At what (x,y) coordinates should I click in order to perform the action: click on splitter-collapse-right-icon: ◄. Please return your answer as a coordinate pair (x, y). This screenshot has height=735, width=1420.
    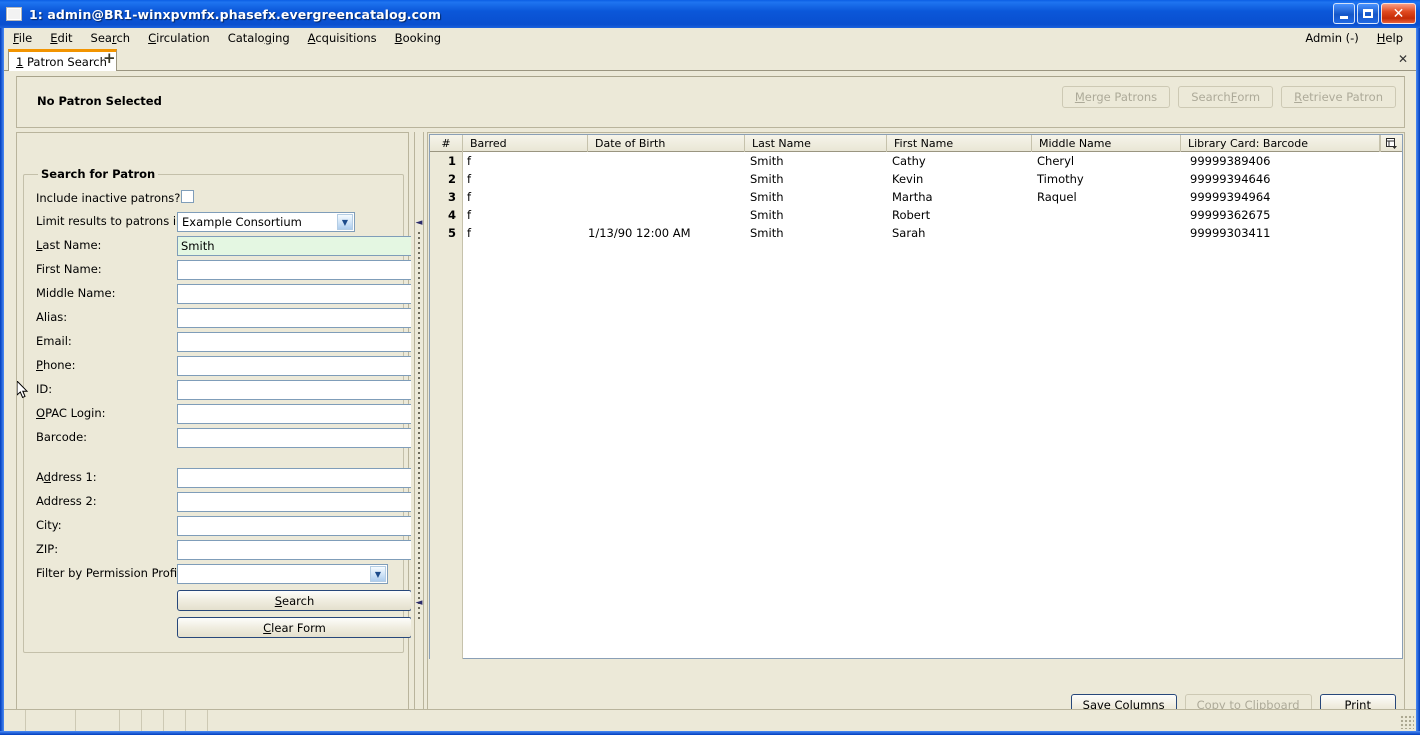
    Looking at the image, I should click on (419, 603).